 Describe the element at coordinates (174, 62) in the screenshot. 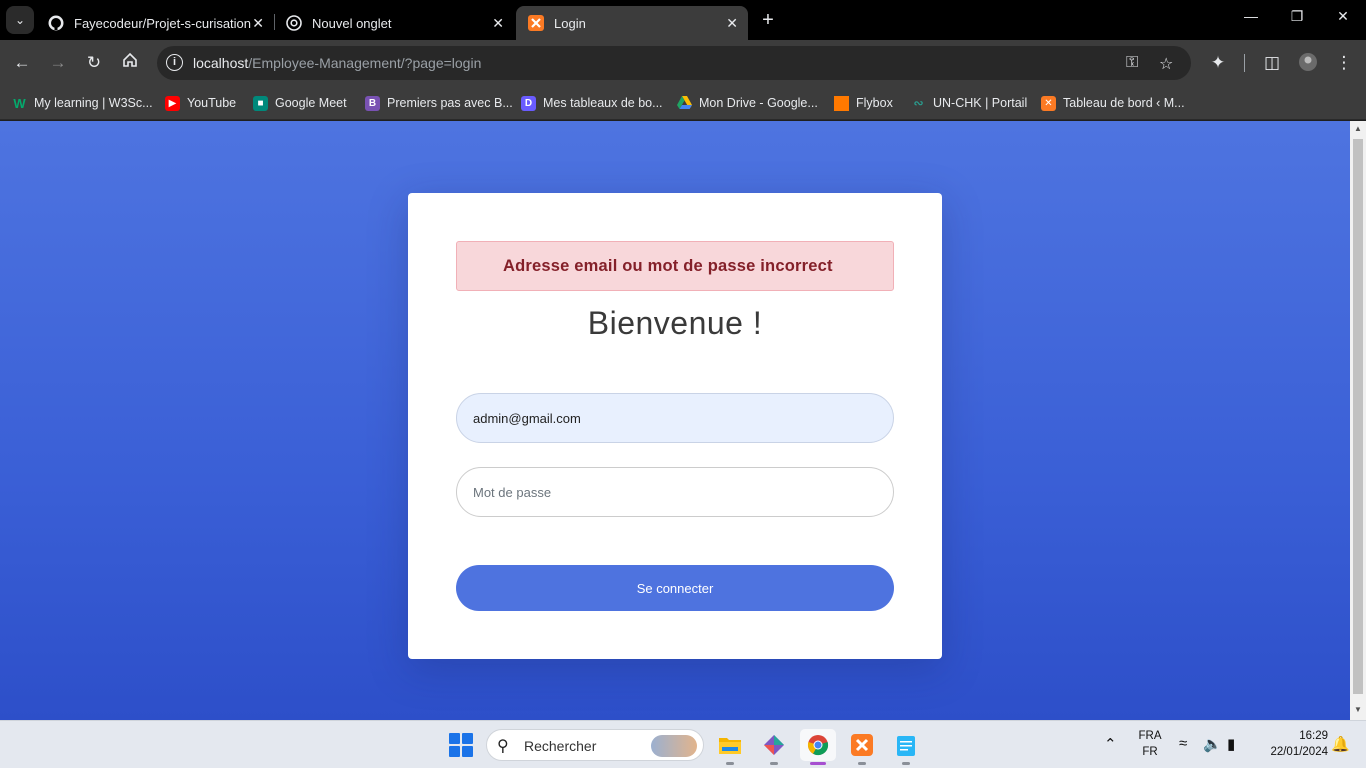

I see `site-info-icon: i` at that location.